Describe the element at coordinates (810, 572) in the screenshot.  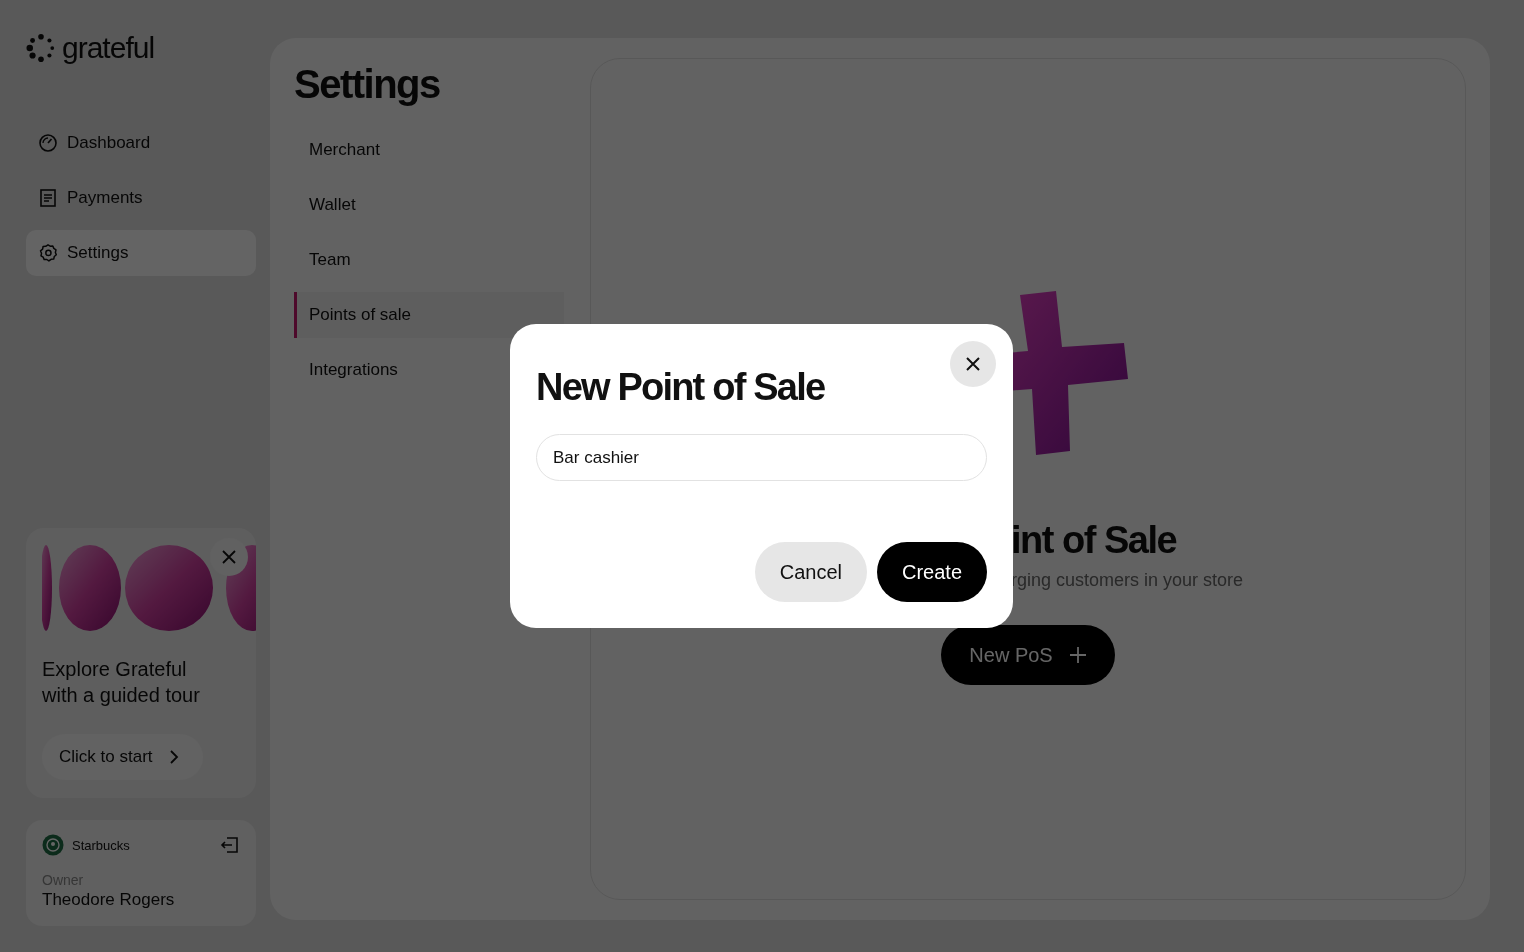
I see `cancel-button: Cancel` at that location.